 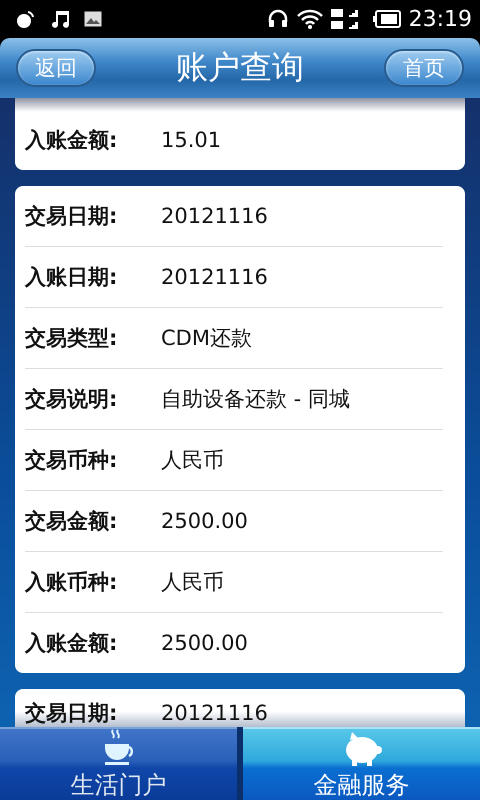 I want to click on wifi-icon, so click(x=309, y=19).